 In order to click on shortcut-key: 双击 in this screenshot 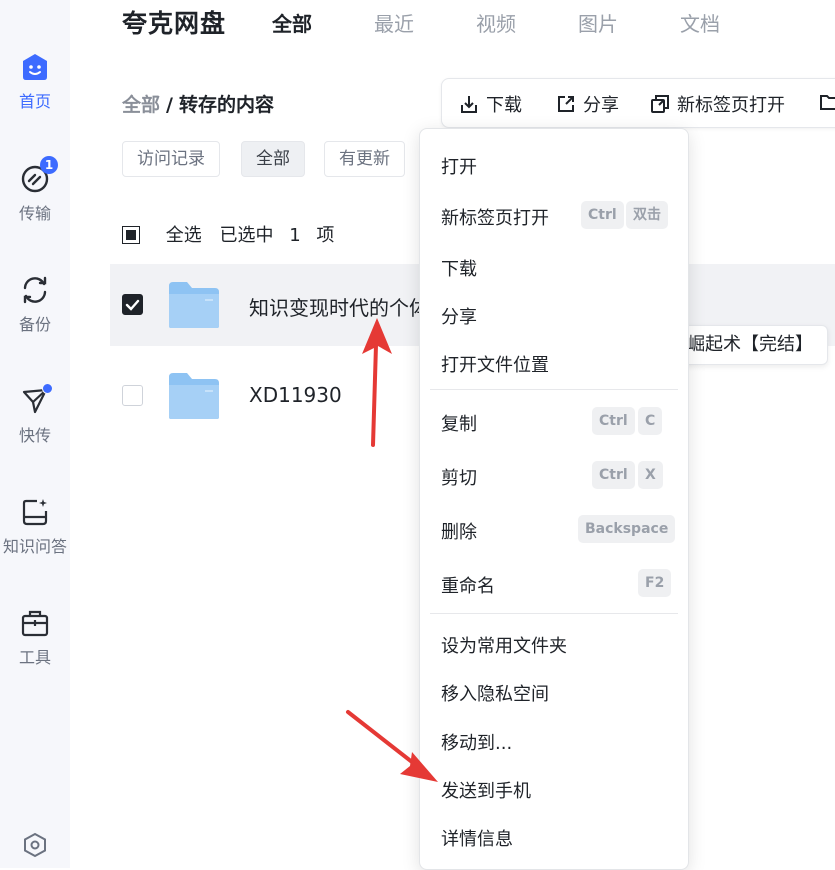, I will do `click(647, 215)`.